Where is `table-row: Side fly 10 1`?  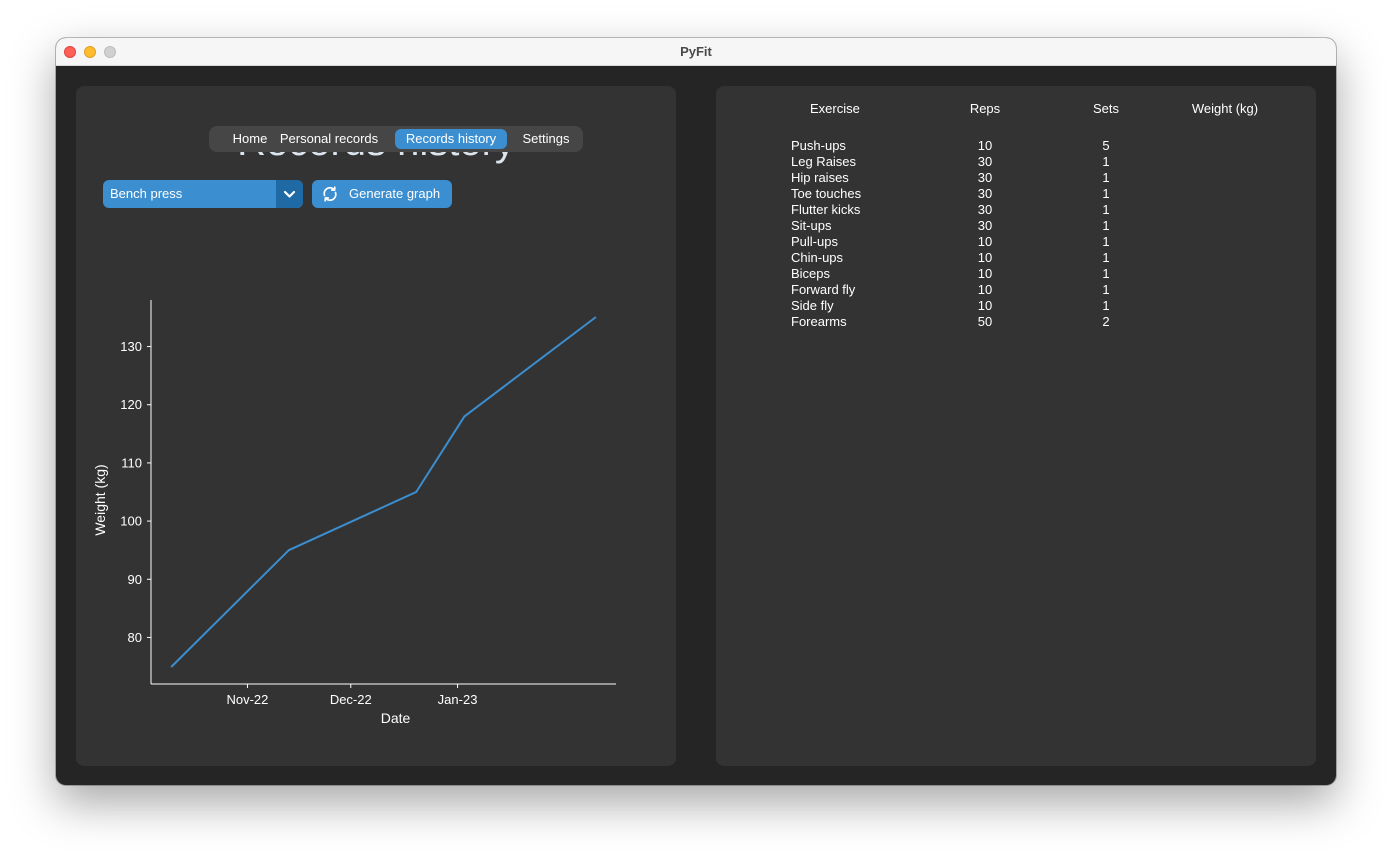
table-row: Side fly 10 1 is located at coordinates (1016, 306).